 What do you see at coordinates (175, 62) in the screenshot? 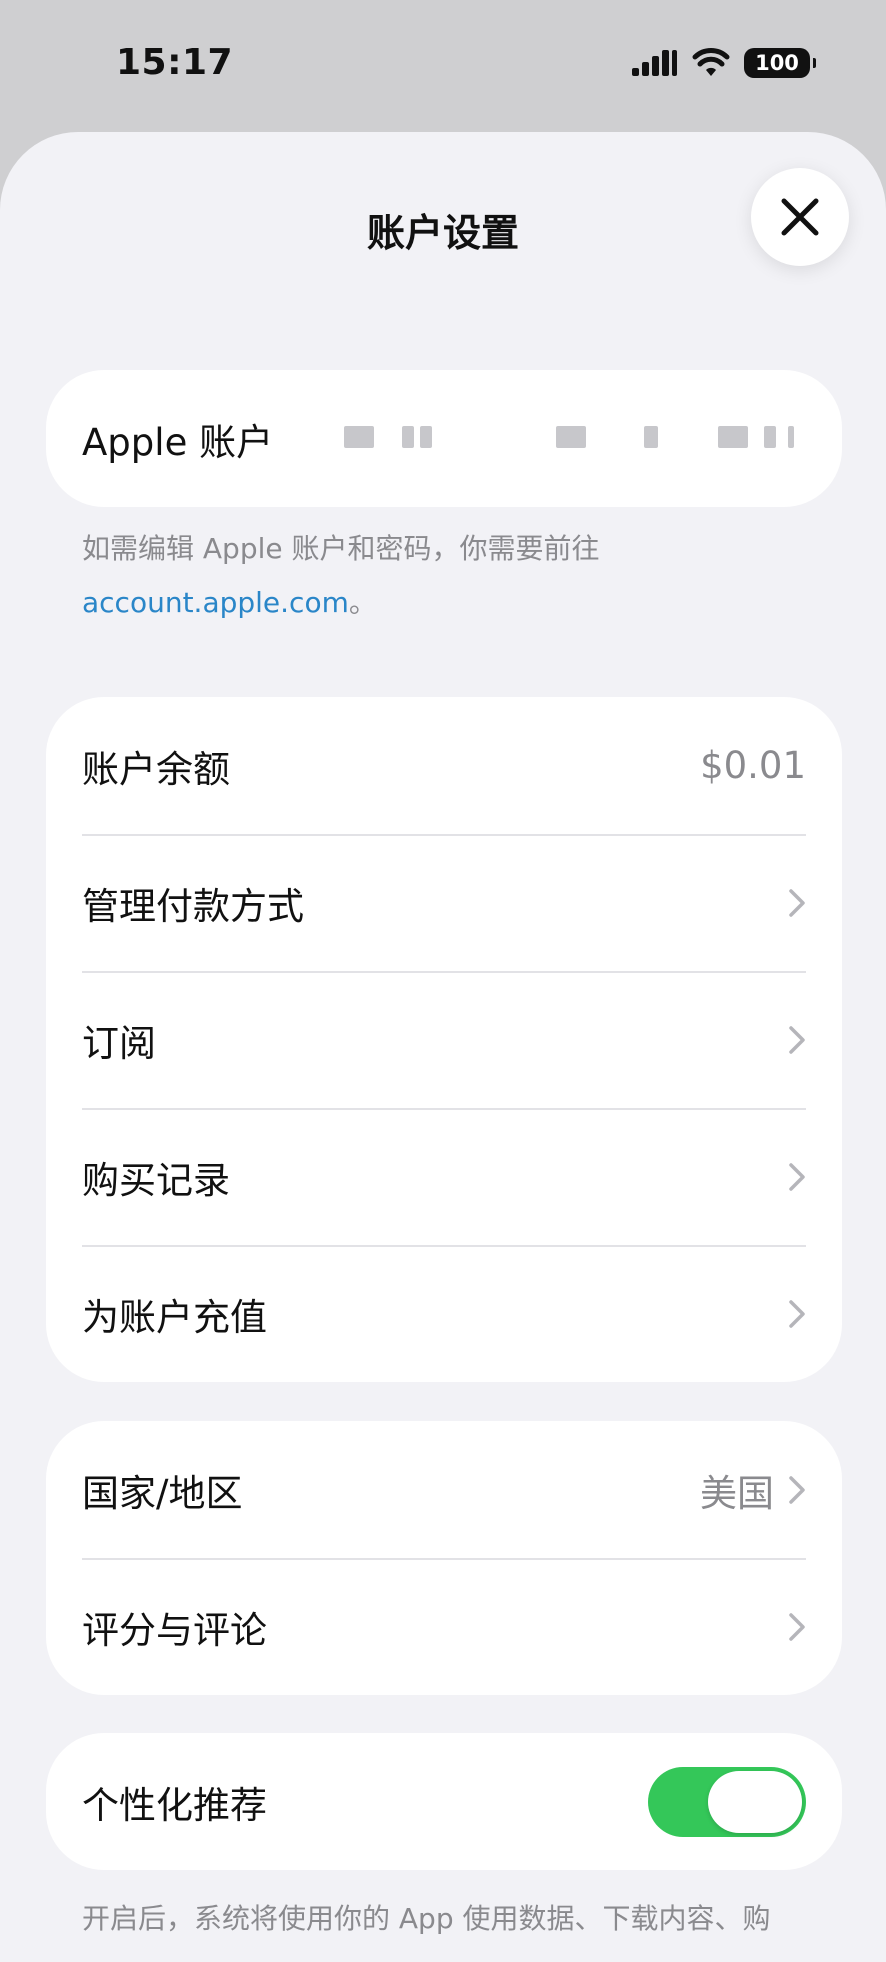
I see `status-time: 15:17` at bounding box center [175, 62].